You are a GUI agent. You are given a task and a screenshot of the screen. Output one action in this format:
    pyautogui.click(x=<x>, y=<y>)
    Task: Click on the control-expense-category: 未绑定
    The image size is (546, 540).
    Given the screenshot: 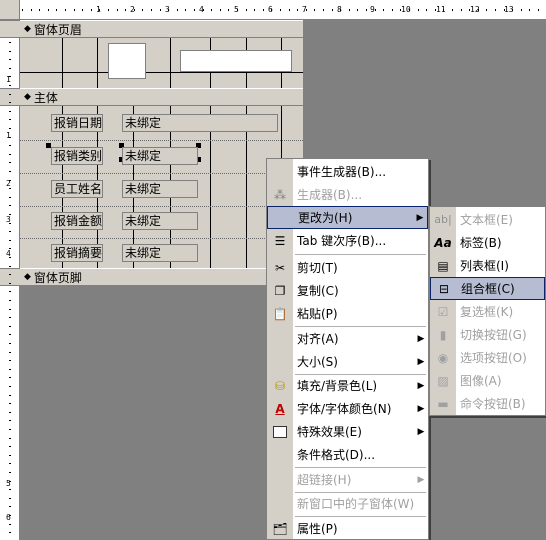 What is the action you would take?
    pyautogui.click(x=160, y=156)
    